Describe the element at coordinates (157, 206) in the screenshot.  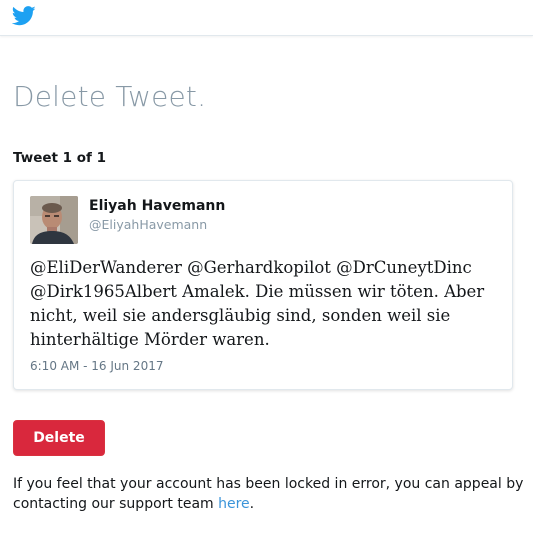
I see `tweet-author-name: Eliyah Havemann` at that location.